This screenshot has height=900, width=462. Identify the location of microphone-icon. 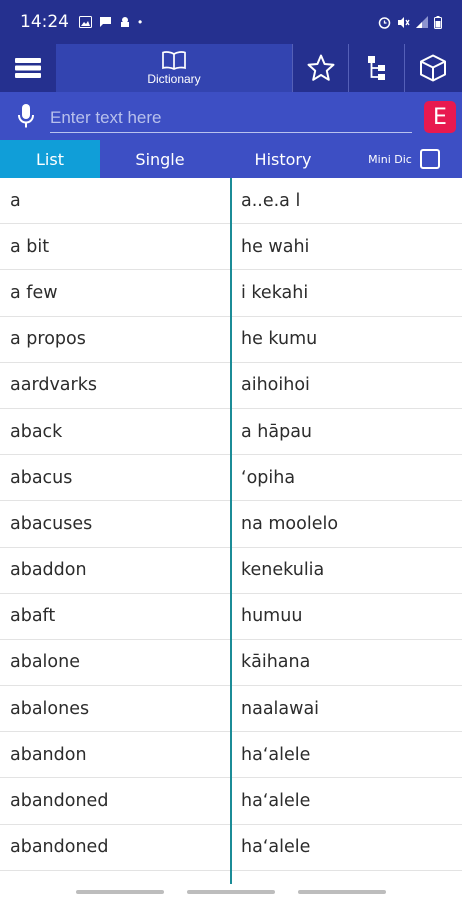
(26, 116).